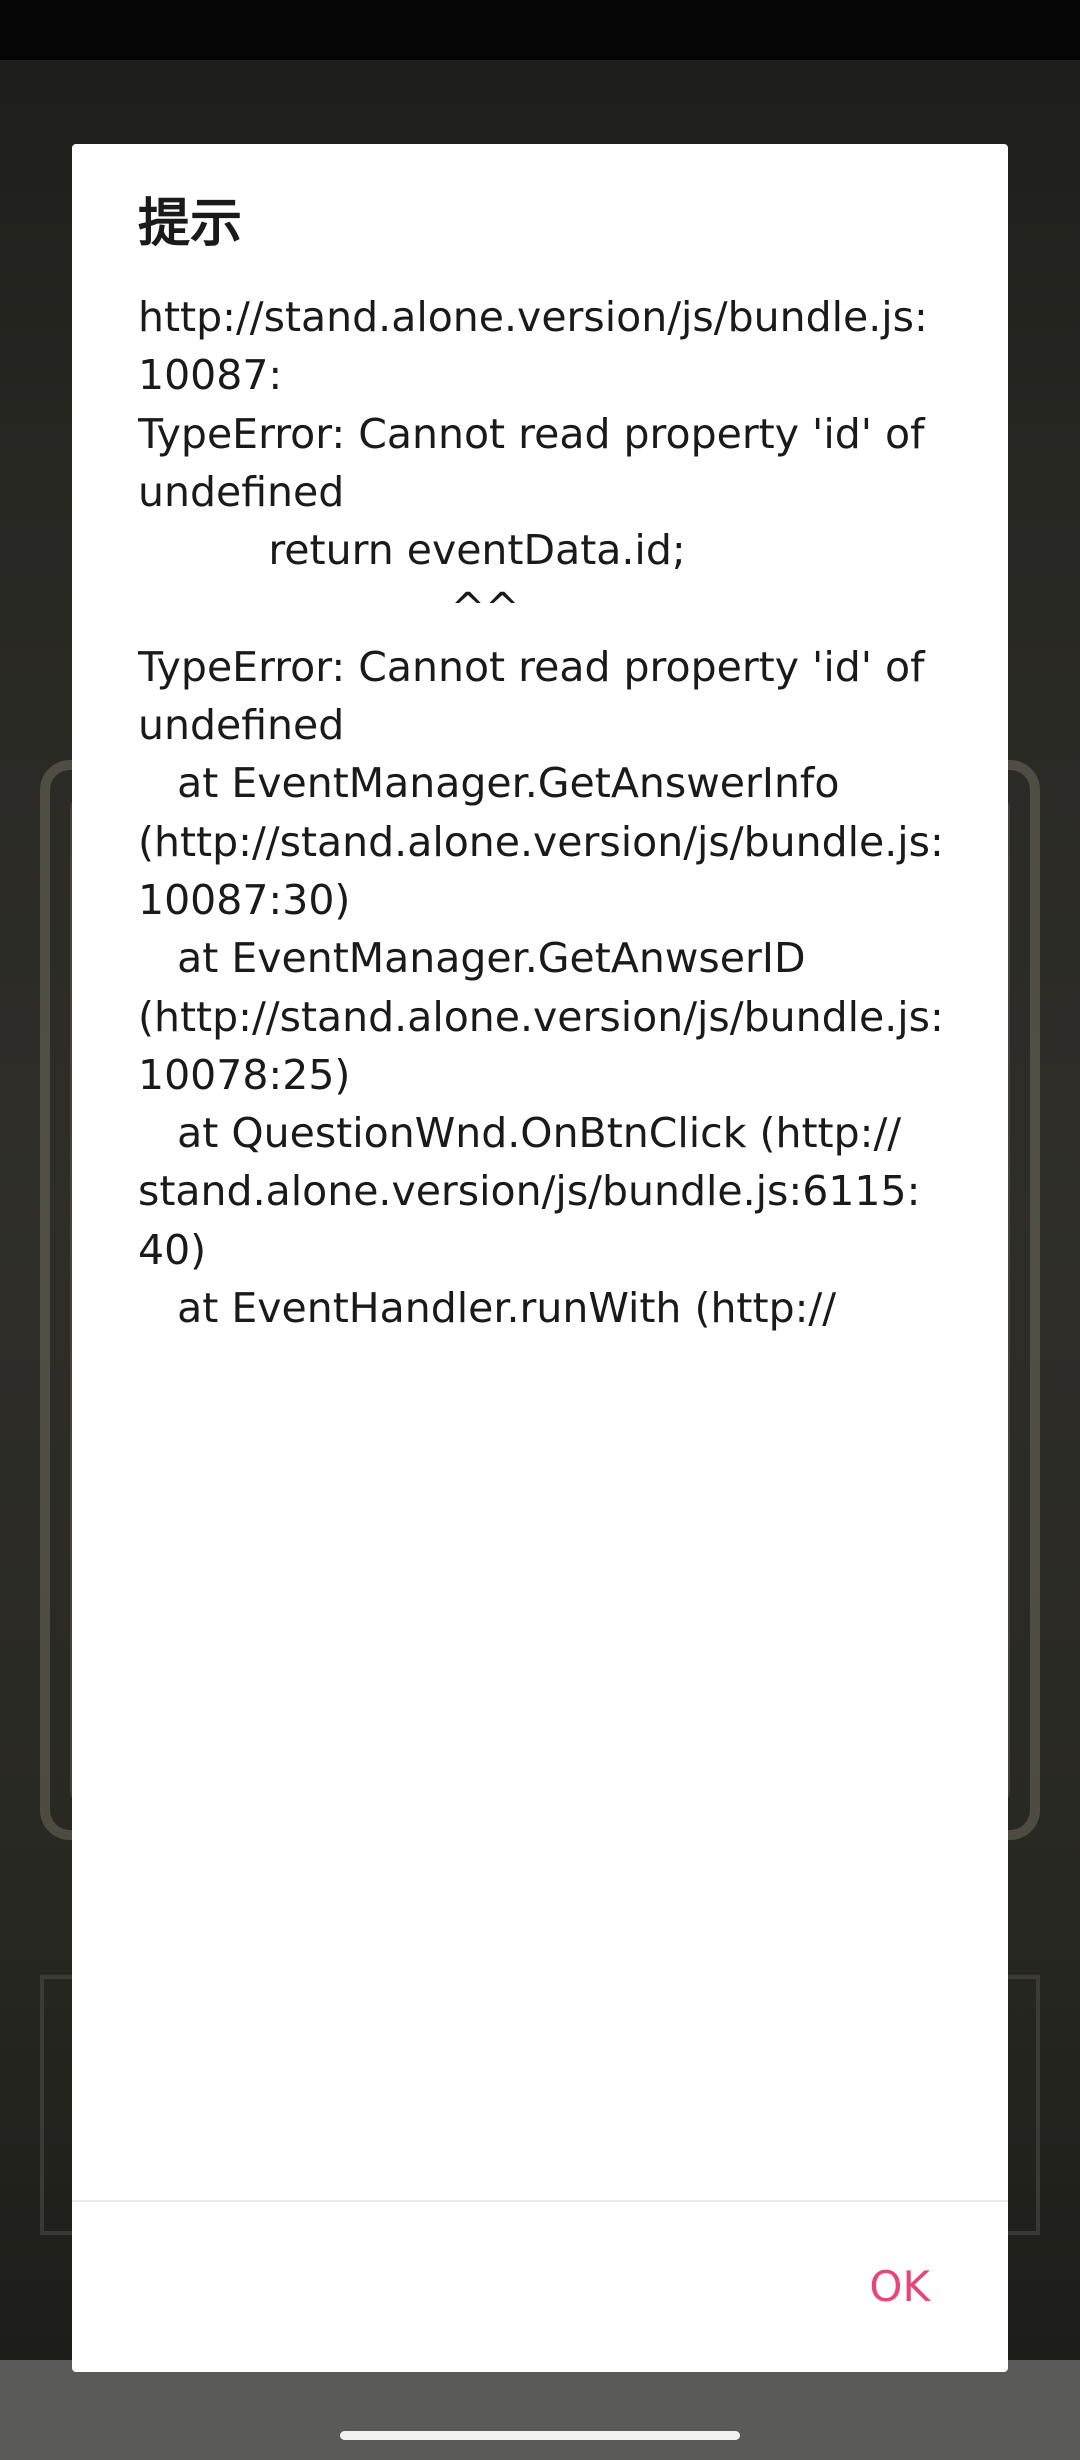 The height and width of the screenshot is (2460, 1080). Describe the element at coordinates (190, 224) in the screenshot. I see `dialog-title: 提示` at that location.